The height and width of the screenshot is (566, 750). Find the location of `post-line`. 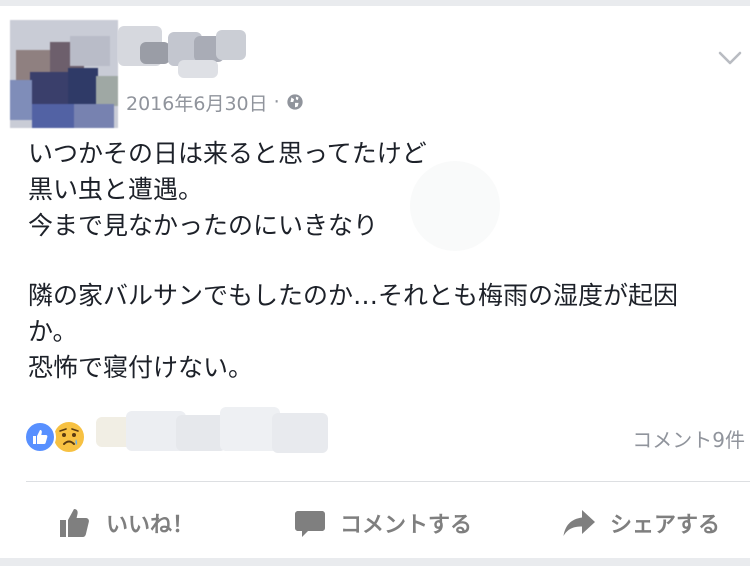

post-line is located at coordinates (383, 261).